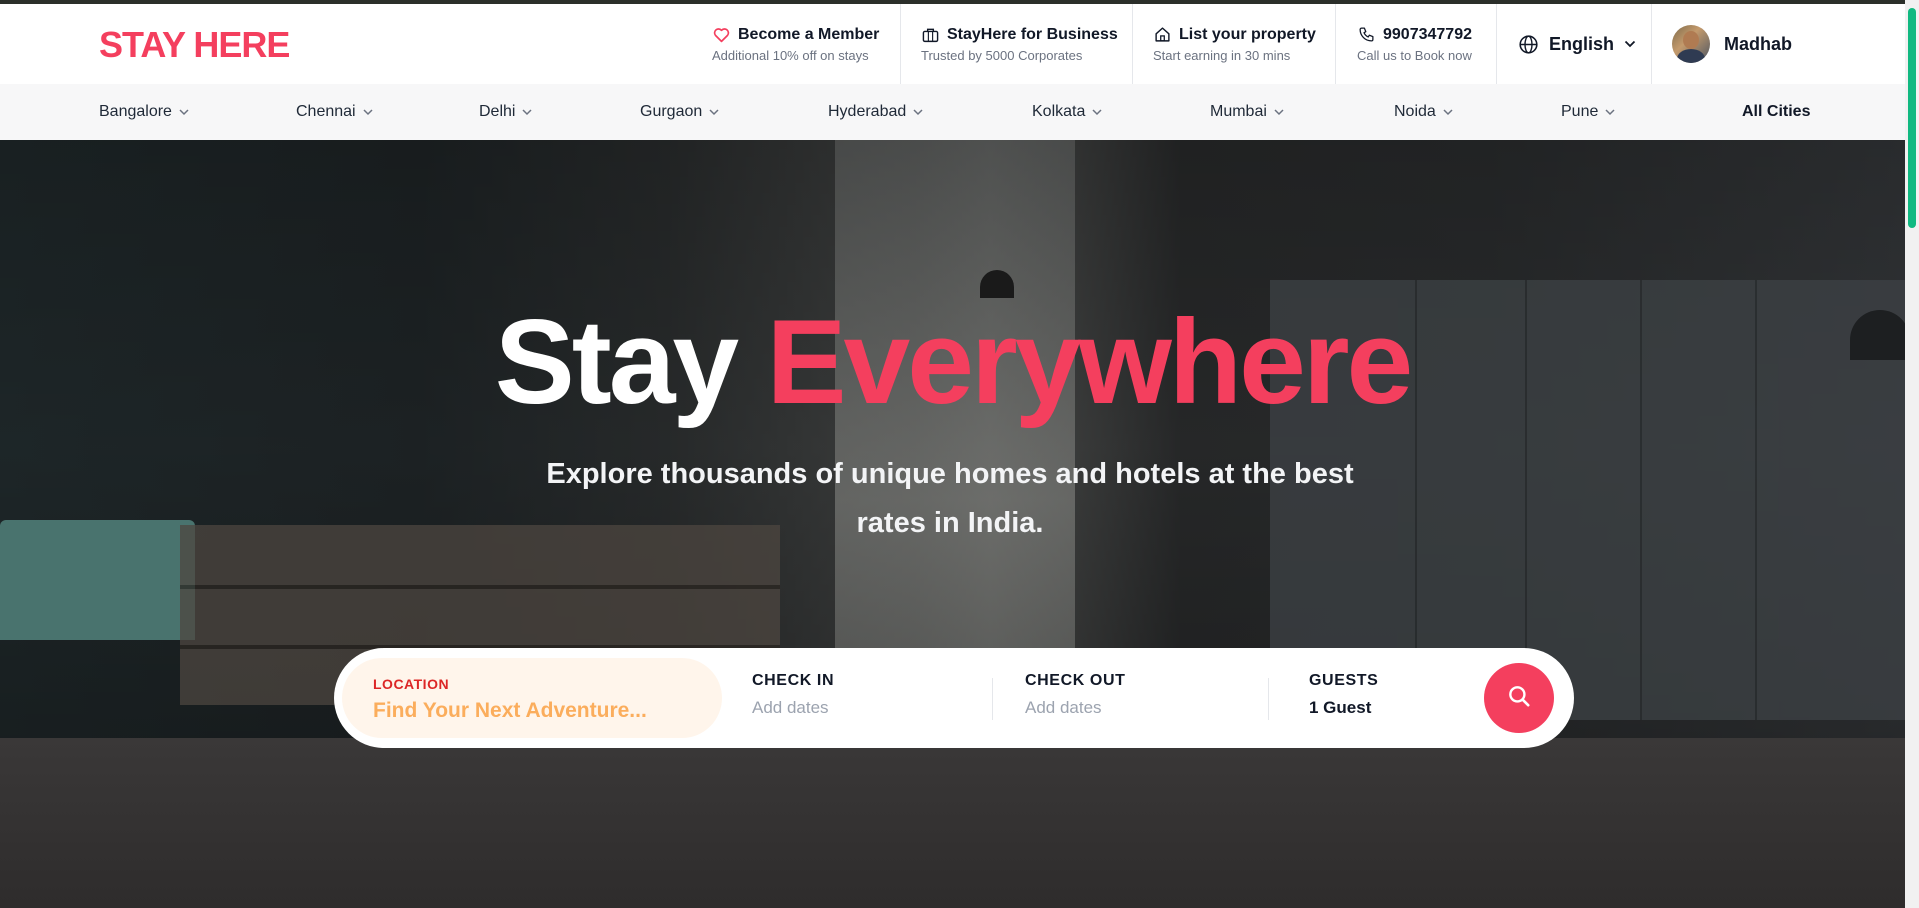 The height and width of the screenshot is (908, 1919). Describe the element at coordinates (1691, 44) in the screenshot. I see `avatar` at that location.